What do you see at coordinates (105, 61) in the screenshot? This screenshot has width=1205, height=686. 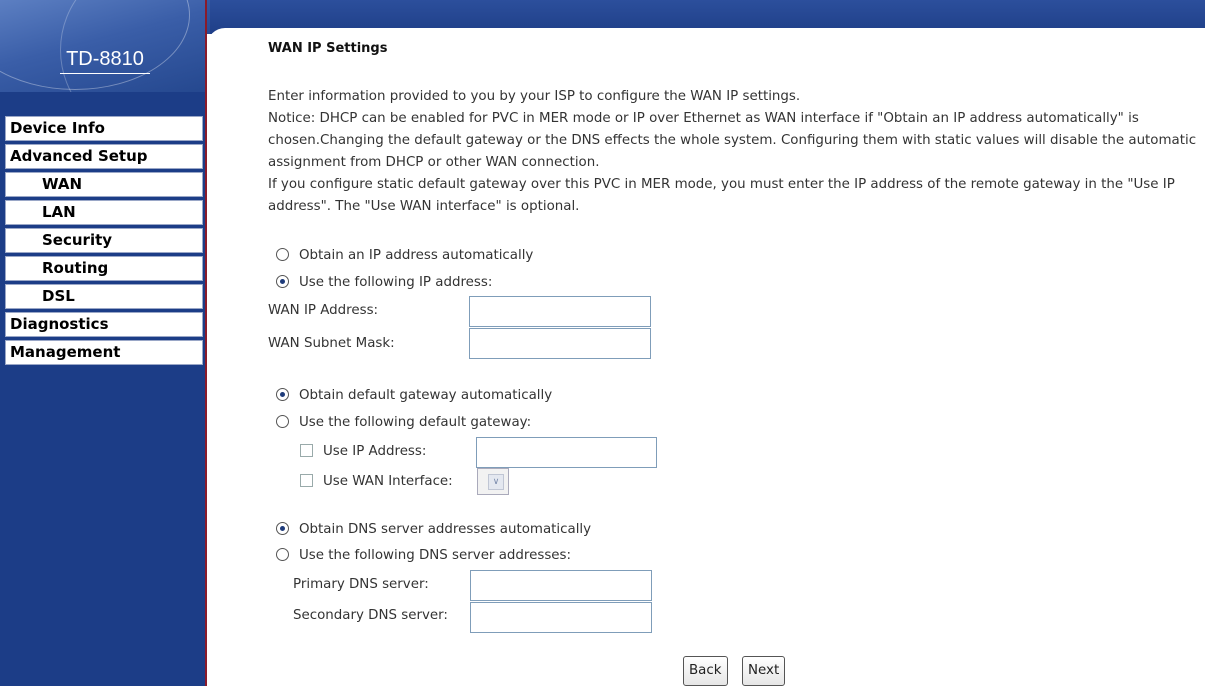 I see `model-name: TD-8810` at bounding box center [105, 61].